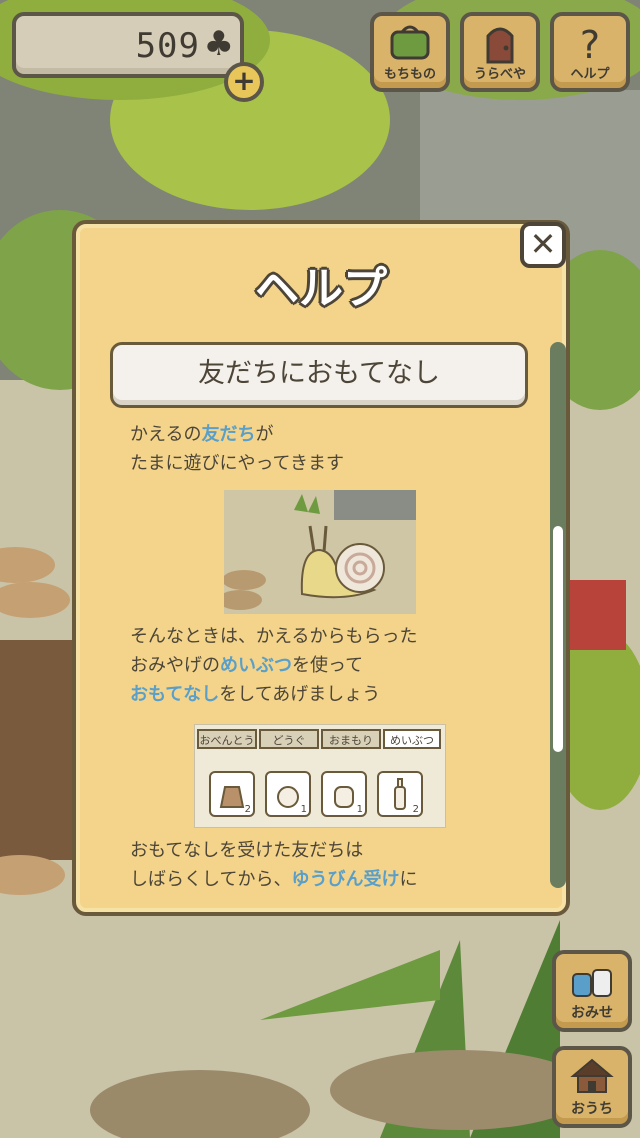 This screenshot has height=1138, width=640. What do you see at coordinates (227, 739) in the screenshot?
I see `tab-lunch: おべんとう` at bounding box center [227, 739].